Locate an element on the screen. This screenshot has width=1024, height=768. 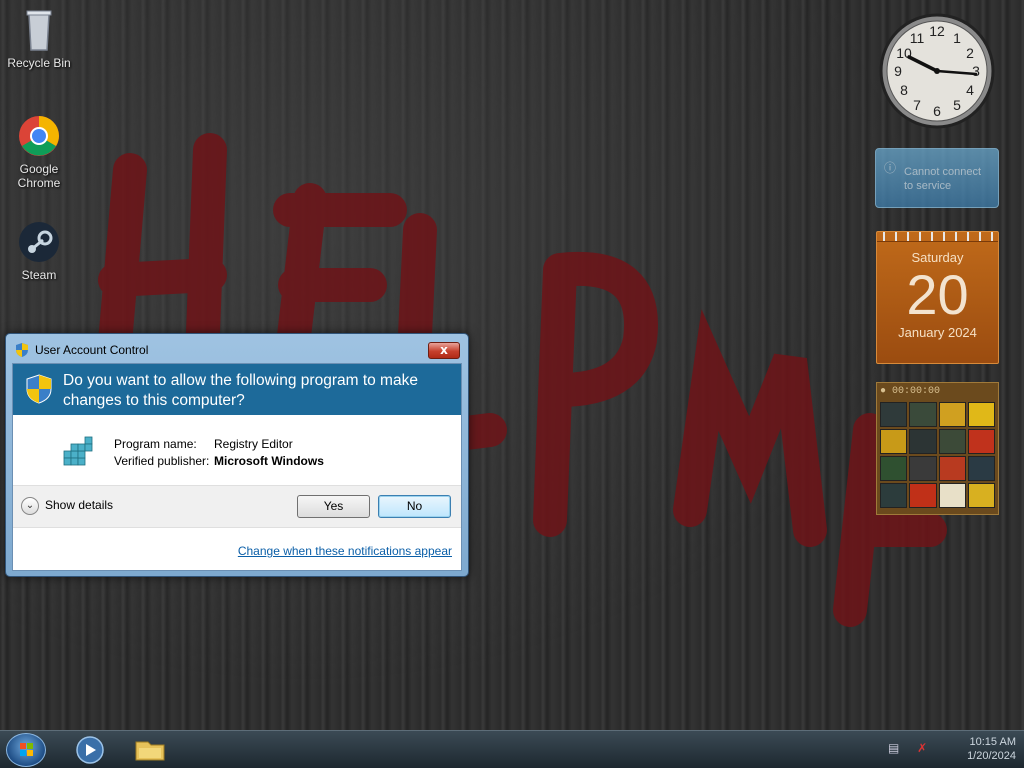
clock-numeral: 2 is located at coordinates (970, 53).